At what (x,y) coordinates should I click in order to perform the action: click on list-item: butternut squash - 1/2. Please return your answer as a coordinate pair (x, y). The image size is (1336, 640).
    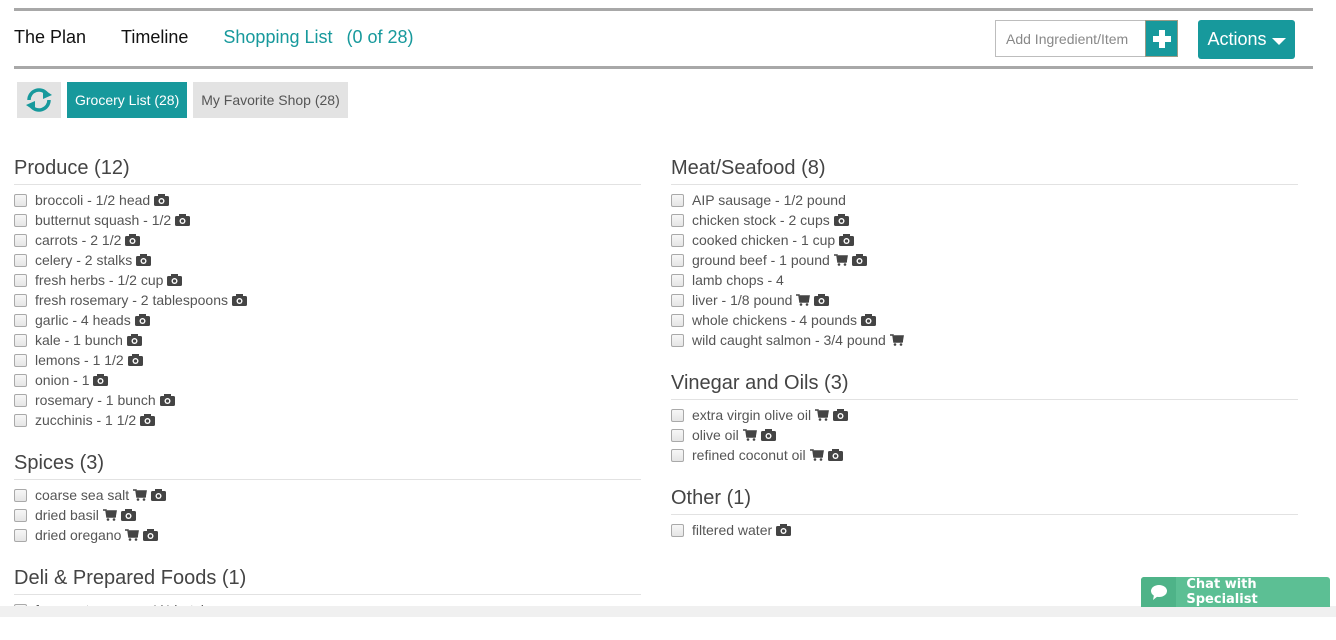
    Looking at the image, I should click on (327, 220).